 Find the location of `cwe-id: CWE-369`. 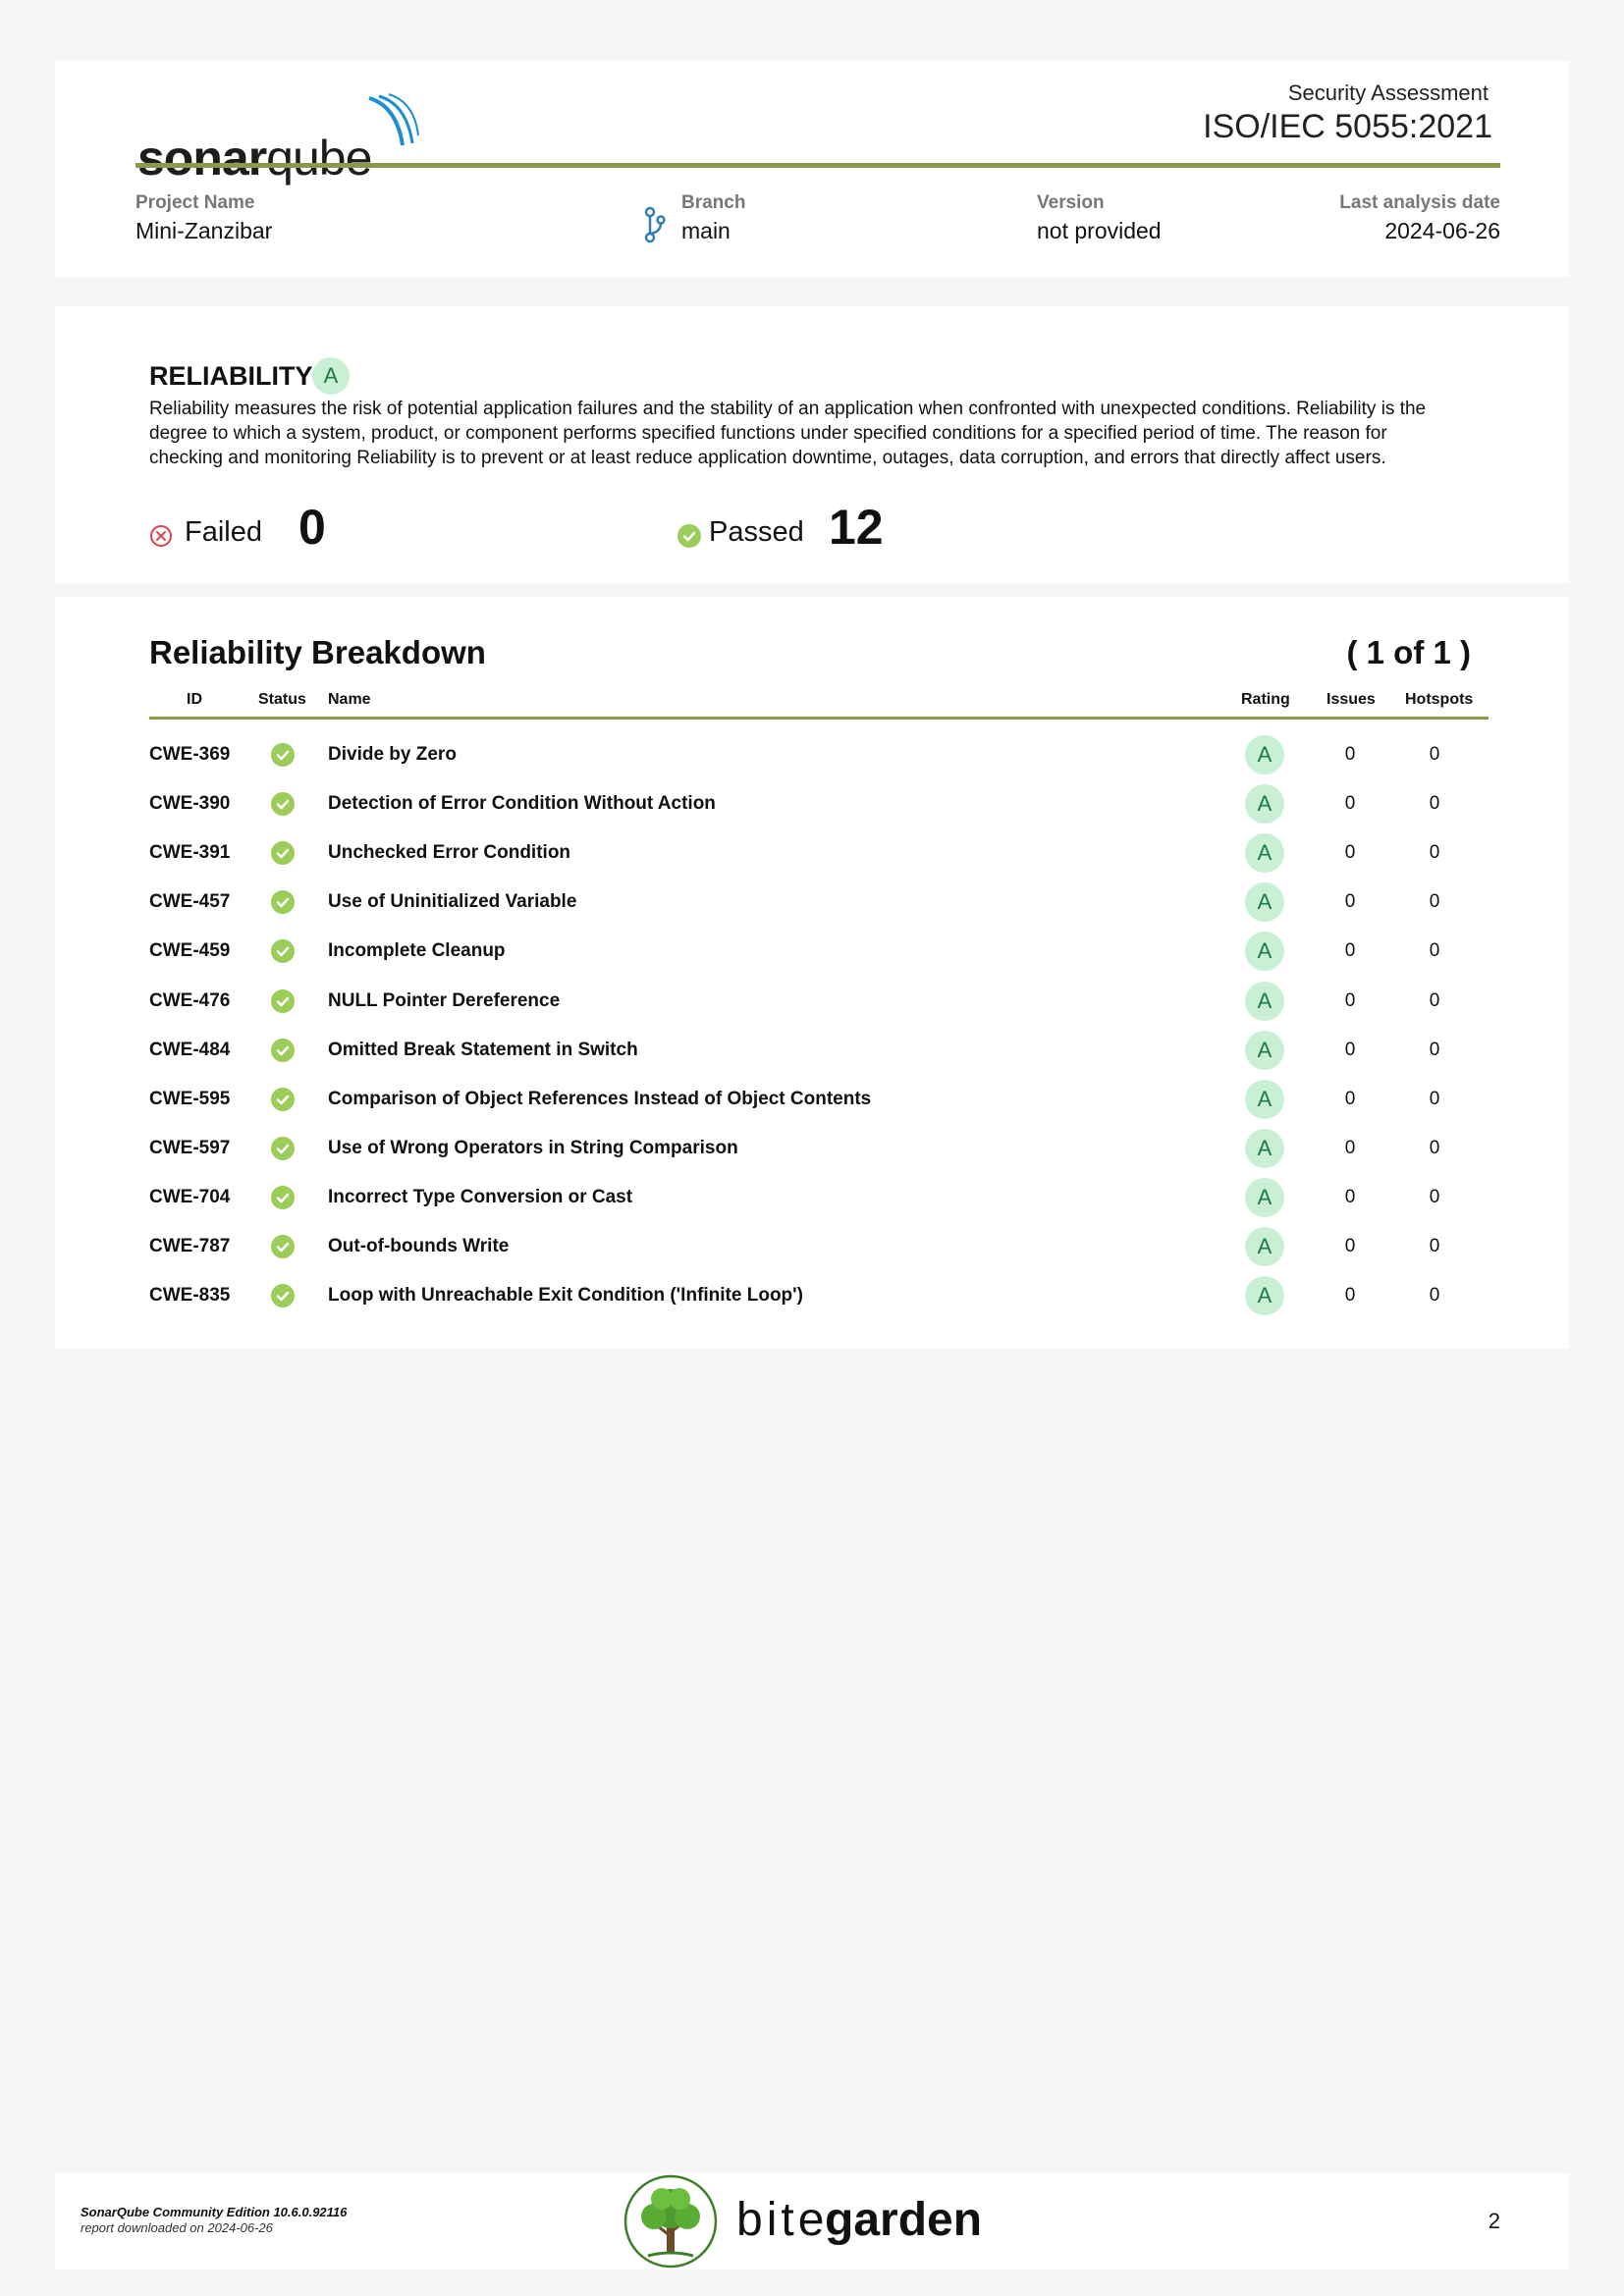

cwe-id: CWE-369 is located at coordinates (190, 754).